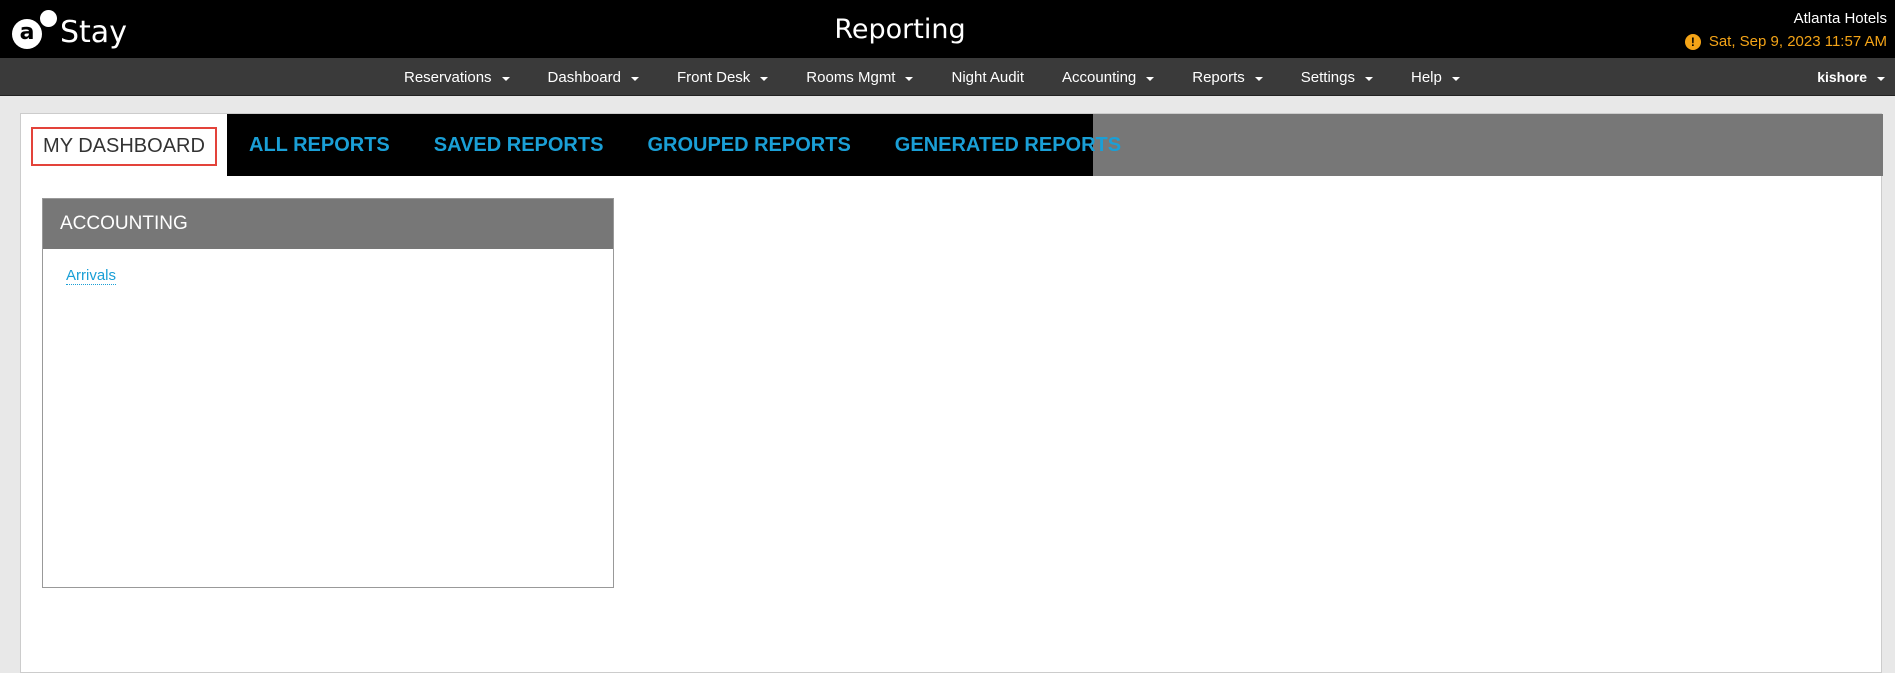 This screenshot has width=1895, height=673. What do you see at coordinates (519, 145) in the screenshot?
I see `tab-saved-reports: SAVED REPORTS` at bounding box center [519, 145].